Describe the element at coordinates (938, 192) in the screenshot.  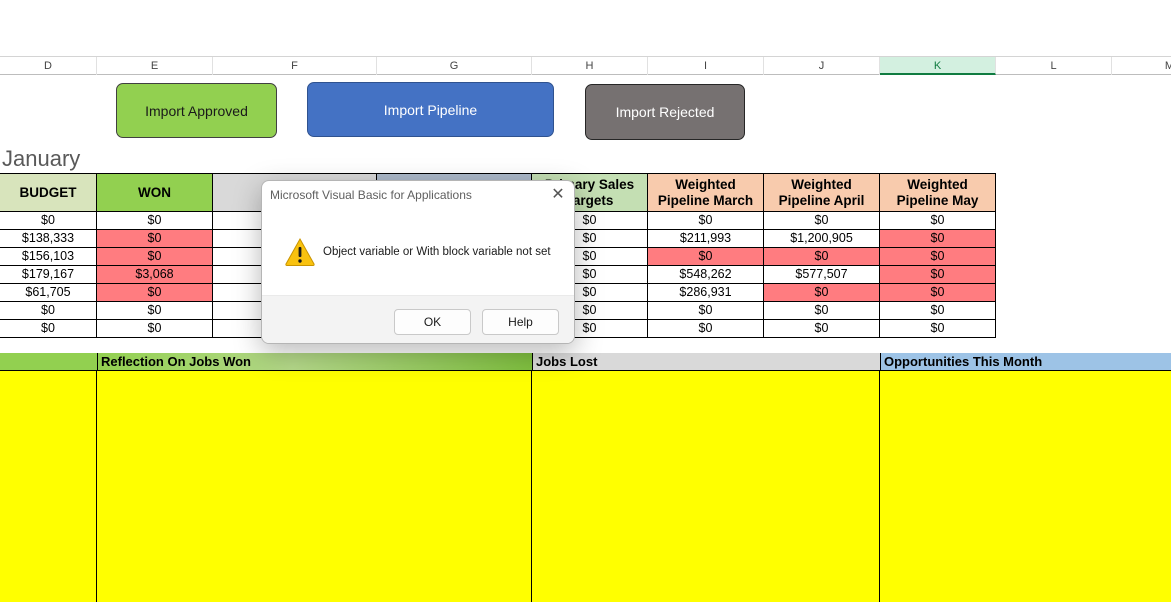
I see `header-pipeline-may: Weighted Pipeline May` at that location.